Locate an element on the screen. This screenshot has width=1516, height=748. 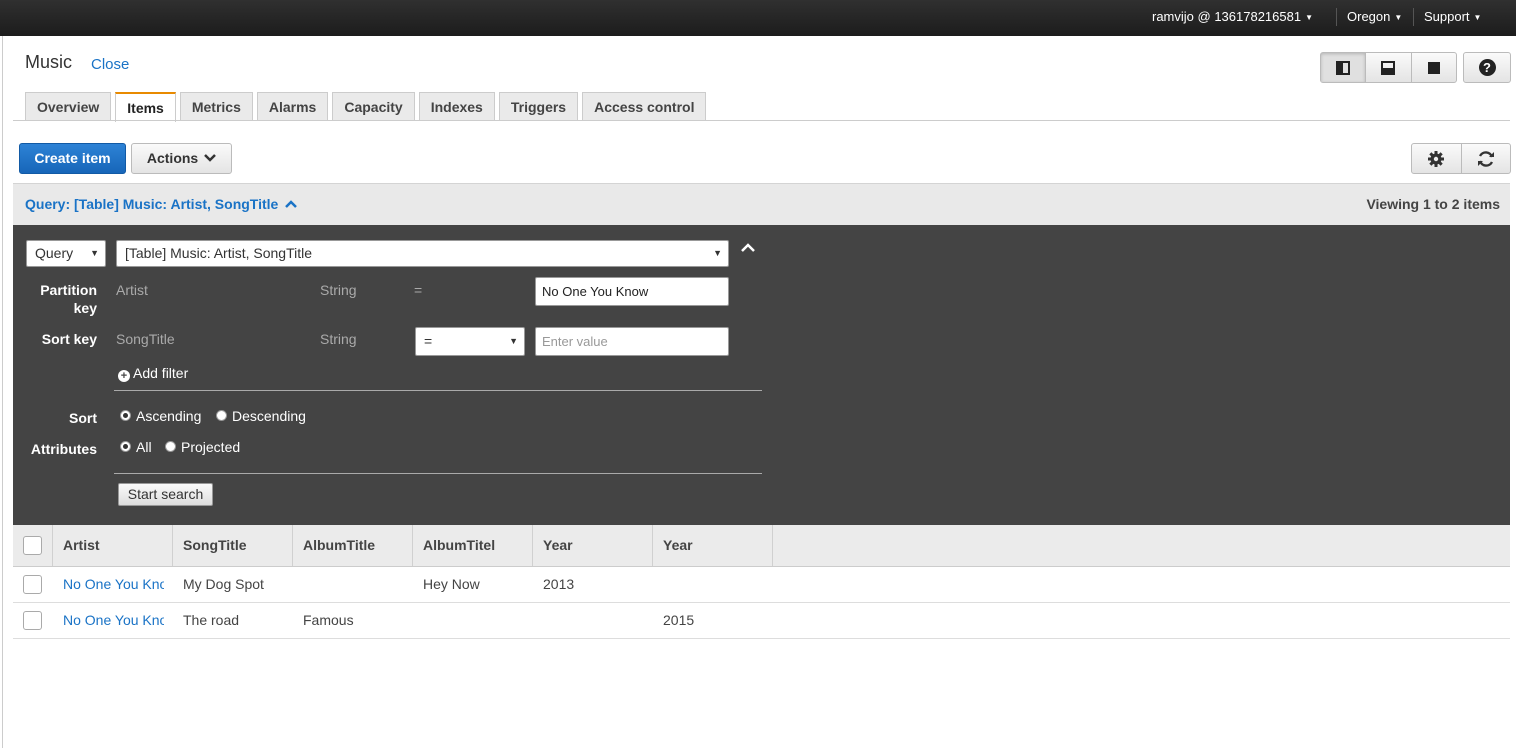
partition-key-type: String is located at coordinates (338, 290).